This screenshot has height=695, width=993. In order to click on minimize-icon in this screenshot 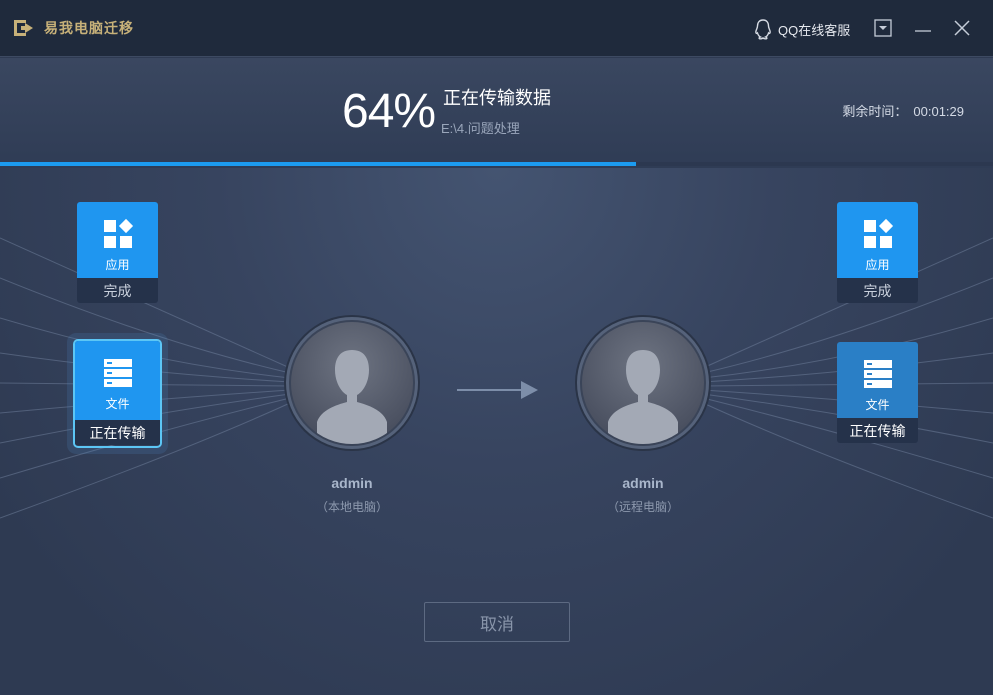, I will do `click(923, 28)`.